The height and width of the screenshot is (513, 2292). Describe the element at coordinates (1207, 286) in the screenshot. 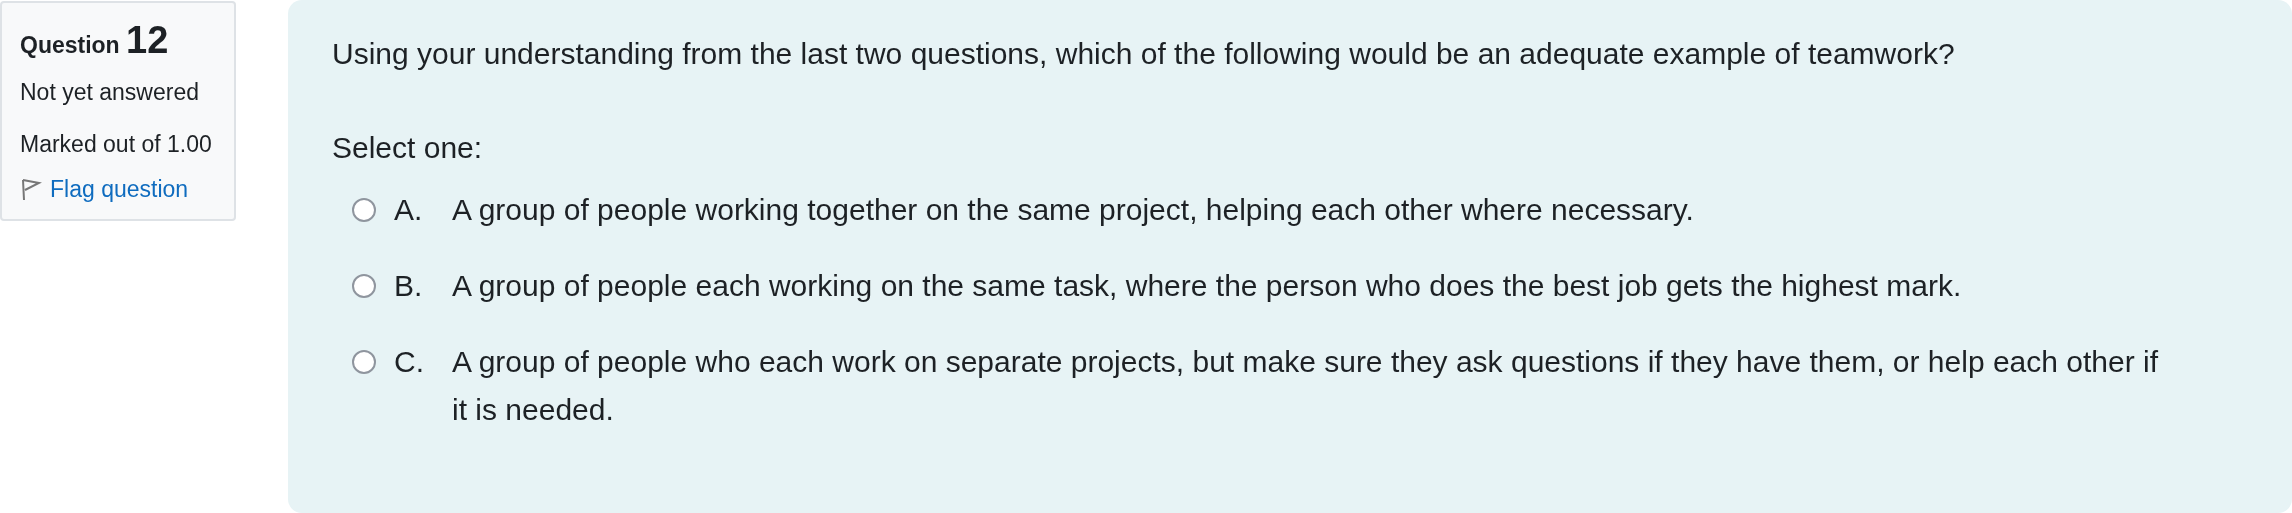

I see `option-text: A group of people each working on the same task, where the person who does the best job gets the highest mark.` at that location.